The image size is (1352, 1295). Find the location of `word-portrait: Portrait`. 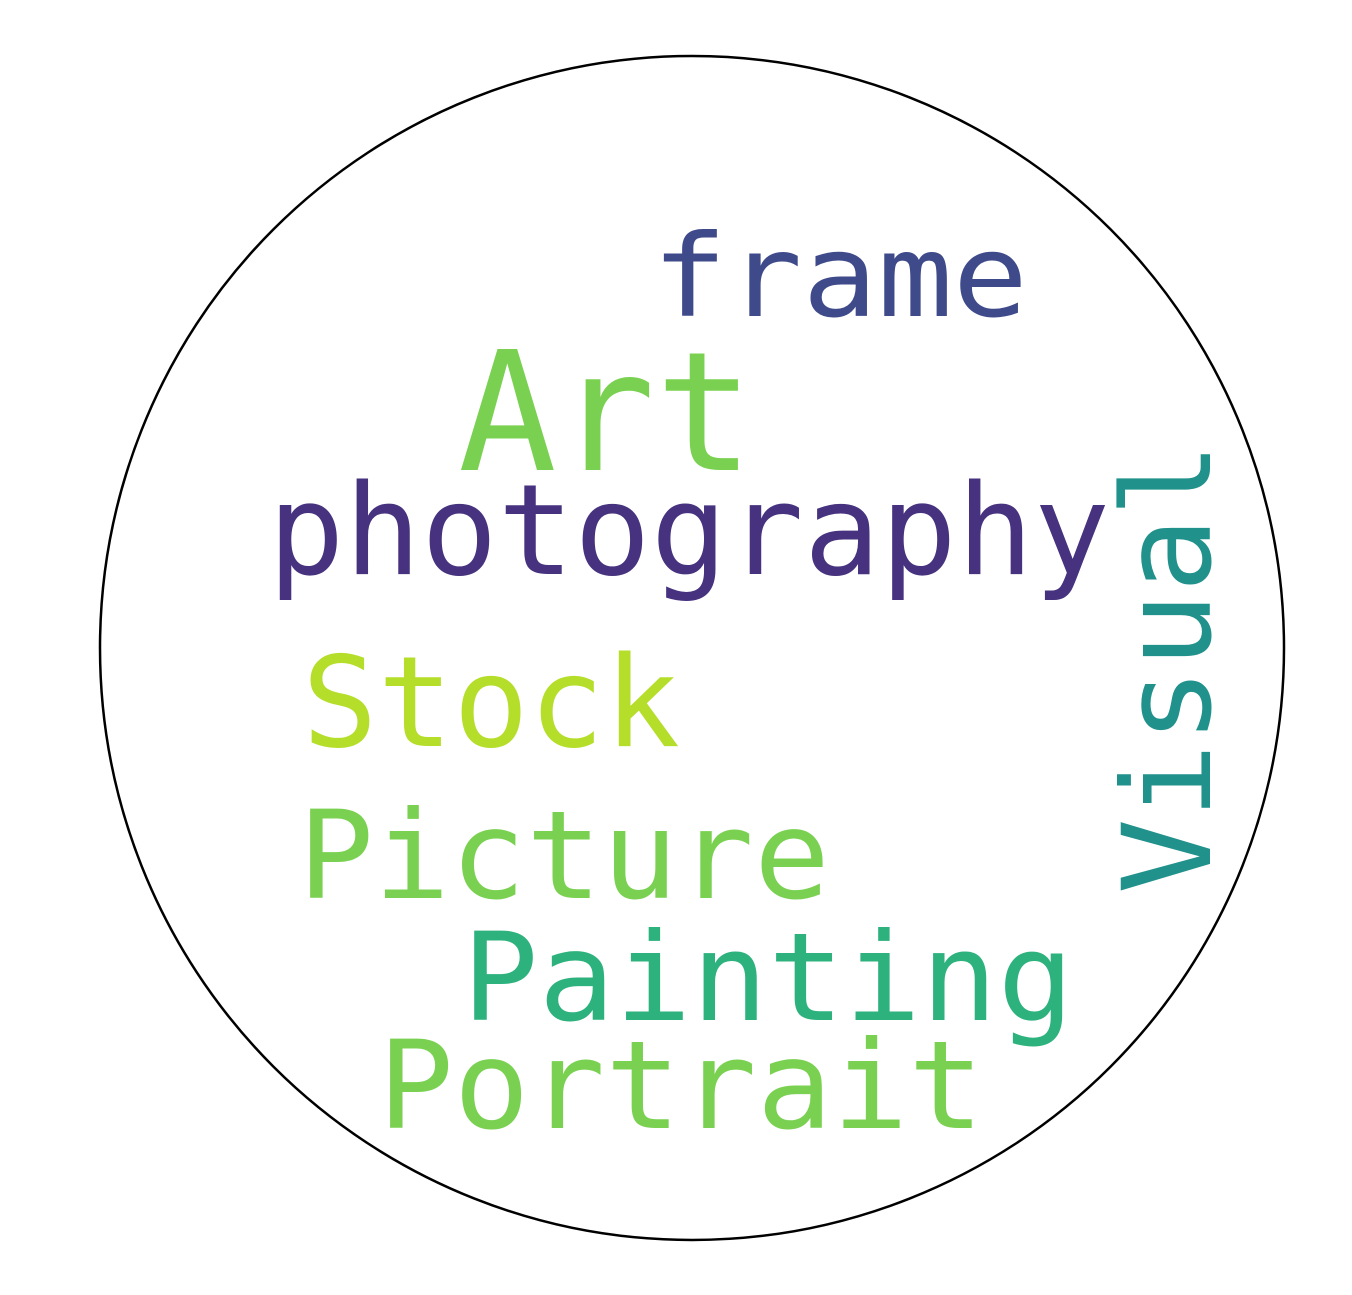

word-portrait: Portrait is located at coordinates (681, 1086).